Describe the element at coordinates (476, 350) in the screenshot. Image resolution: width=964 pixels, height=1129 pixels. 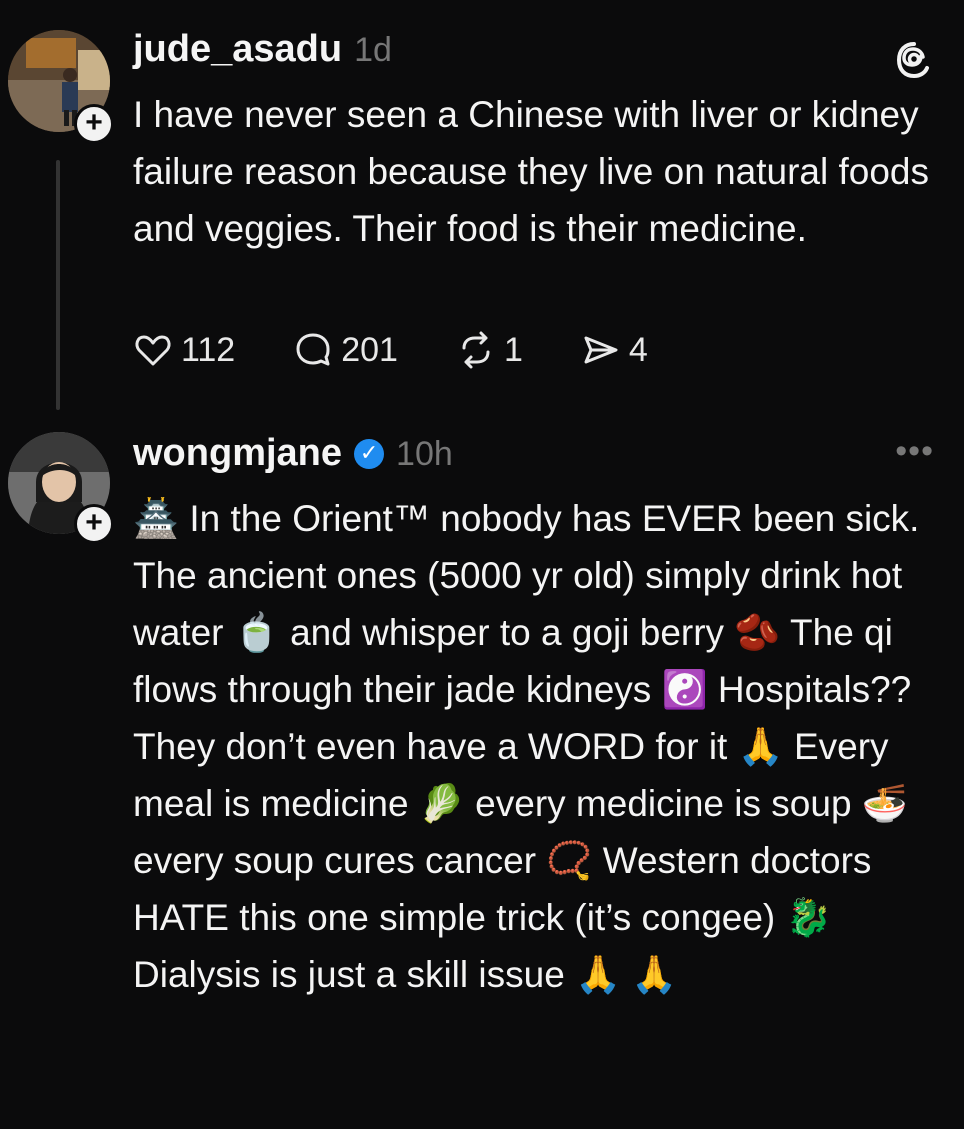
I see `repost-icon` at that location.